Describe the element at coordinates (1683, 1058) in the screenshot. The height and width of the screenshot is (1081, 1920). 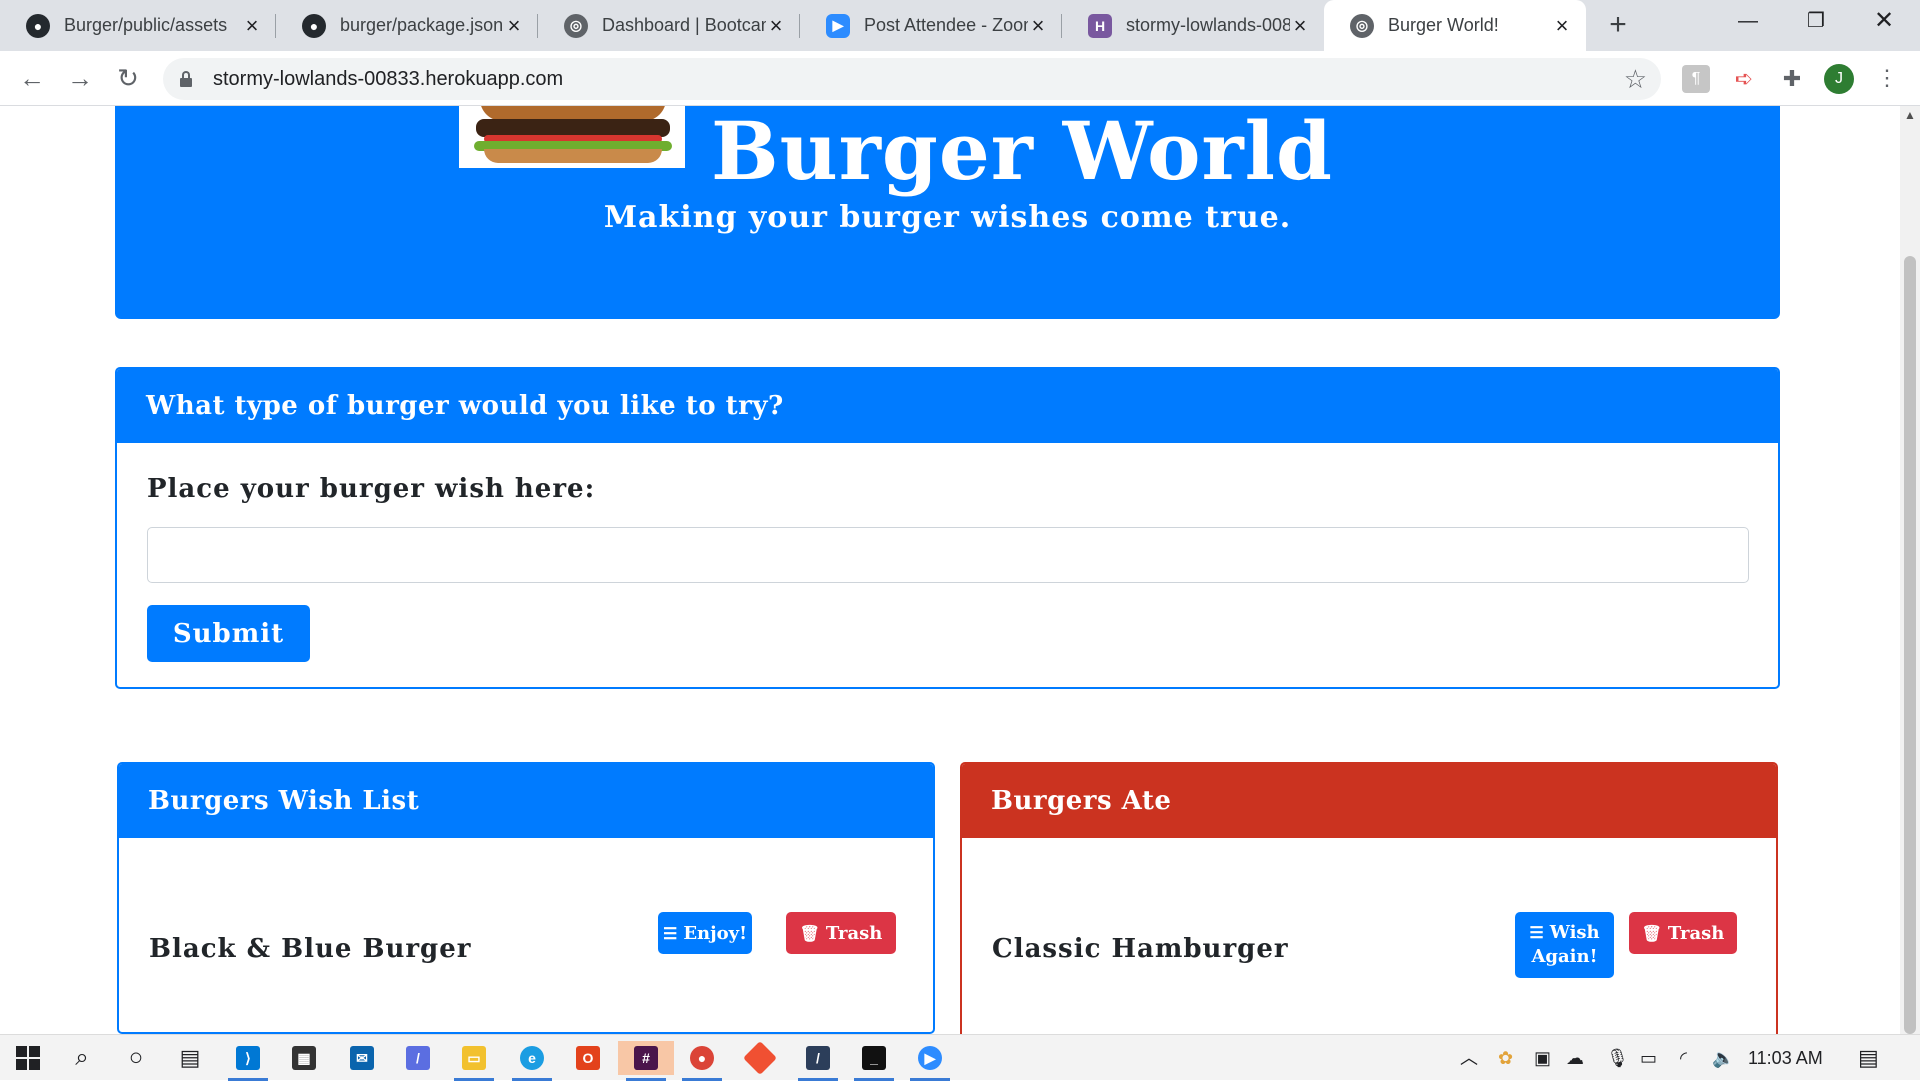
I see `wifi-icon: ◜` at that location.